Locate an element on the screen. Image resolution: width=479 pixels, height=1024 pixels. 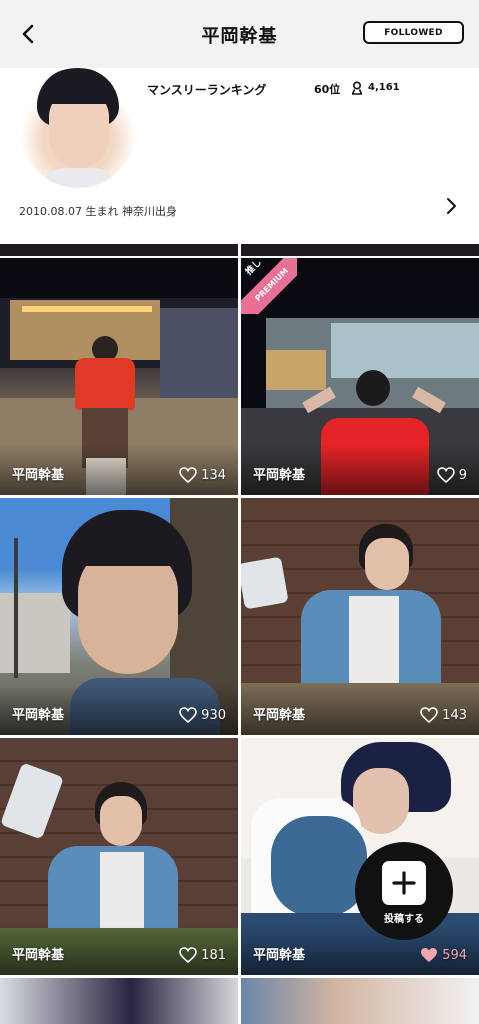
post-tile: 平岡幹基 594 is located at coordinates (360, 856).